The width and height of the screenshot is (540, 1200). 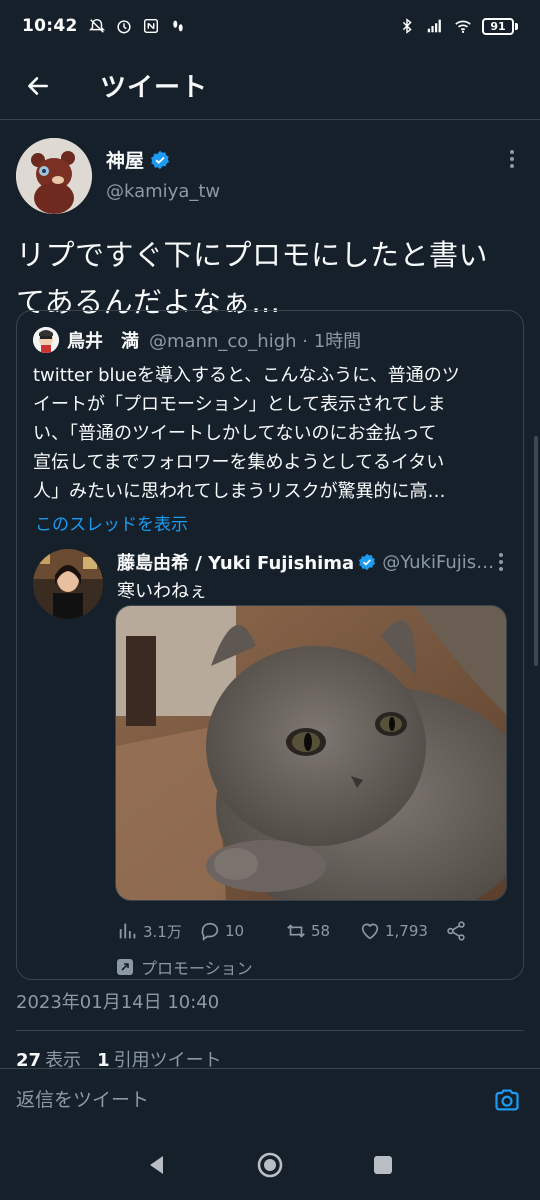 I want to click on reply-button: 10, so click(x=242, y=931).